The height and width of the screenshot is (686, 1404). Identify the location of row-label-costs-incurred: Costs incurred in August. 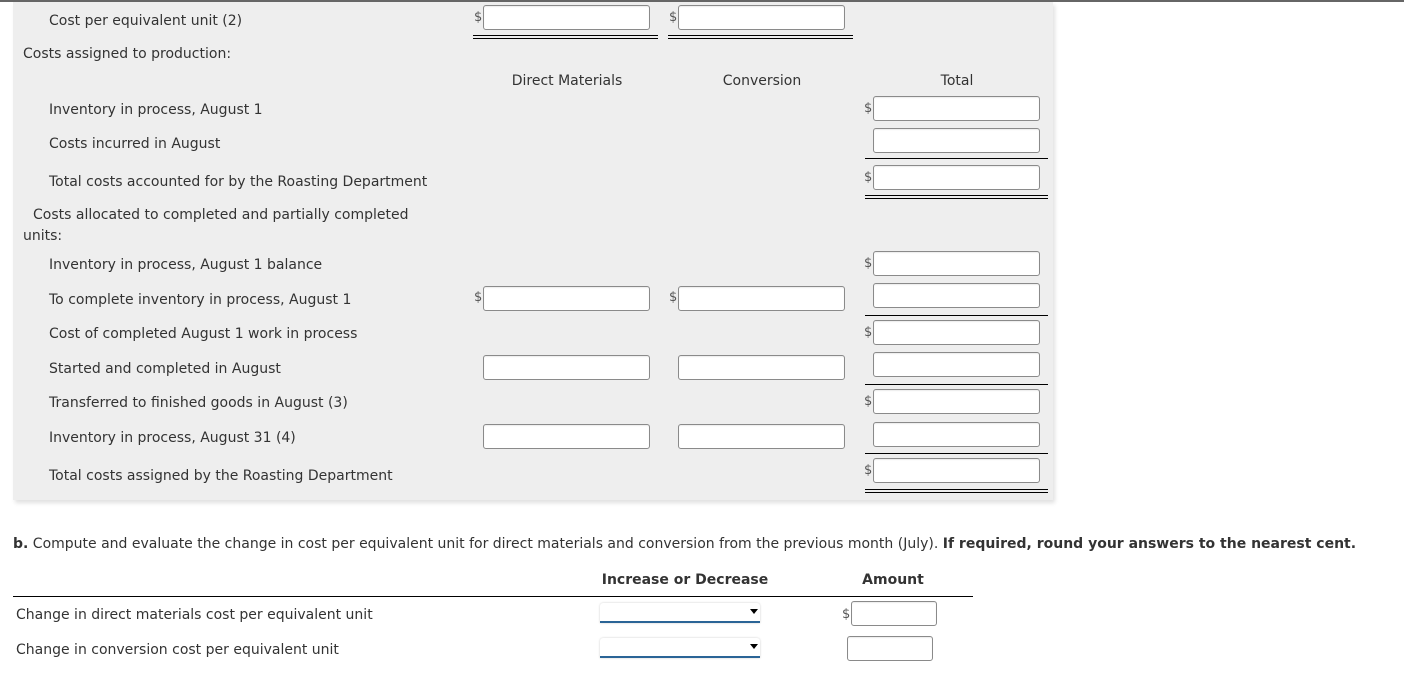
(135, 144).